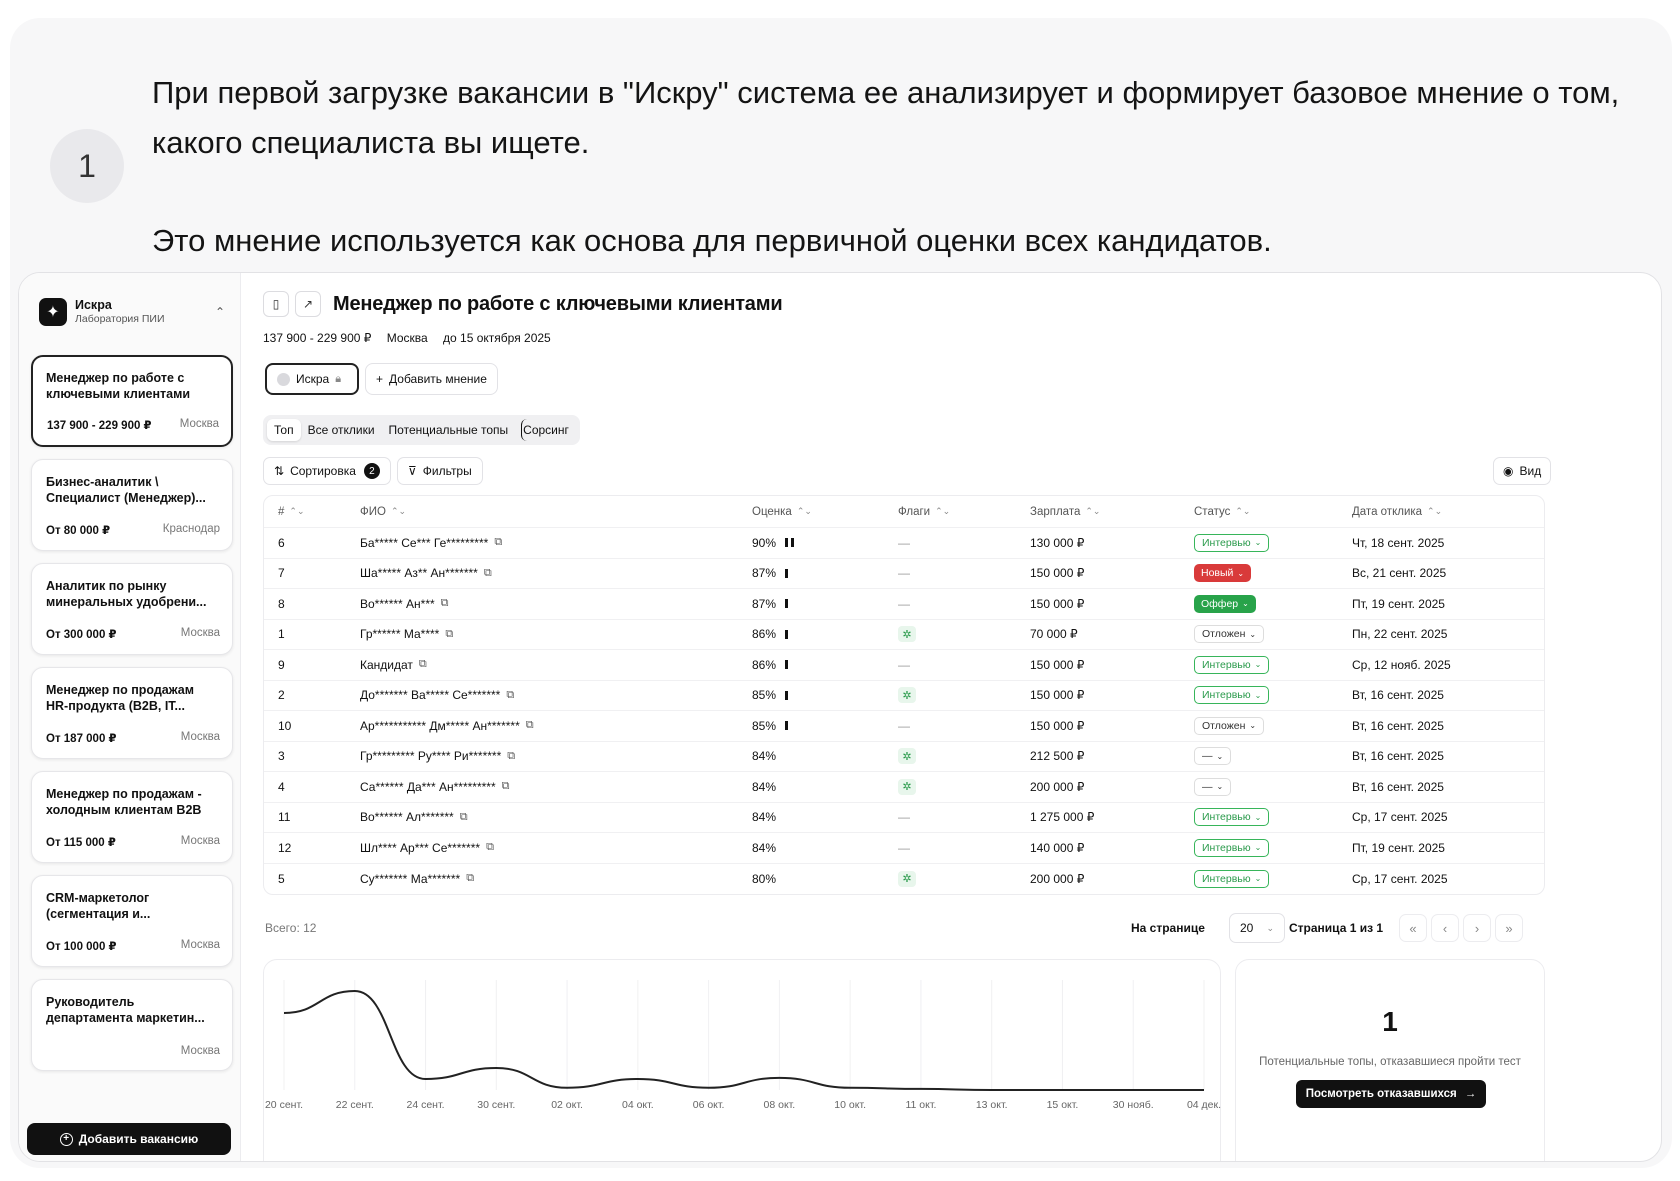 The height and width of the screenshot is (1181, 1680). What do you see at coordinates (66, 1139) in the screenshot?
I see `plus-circle-icon: +` at bounding box center [66, 1139].